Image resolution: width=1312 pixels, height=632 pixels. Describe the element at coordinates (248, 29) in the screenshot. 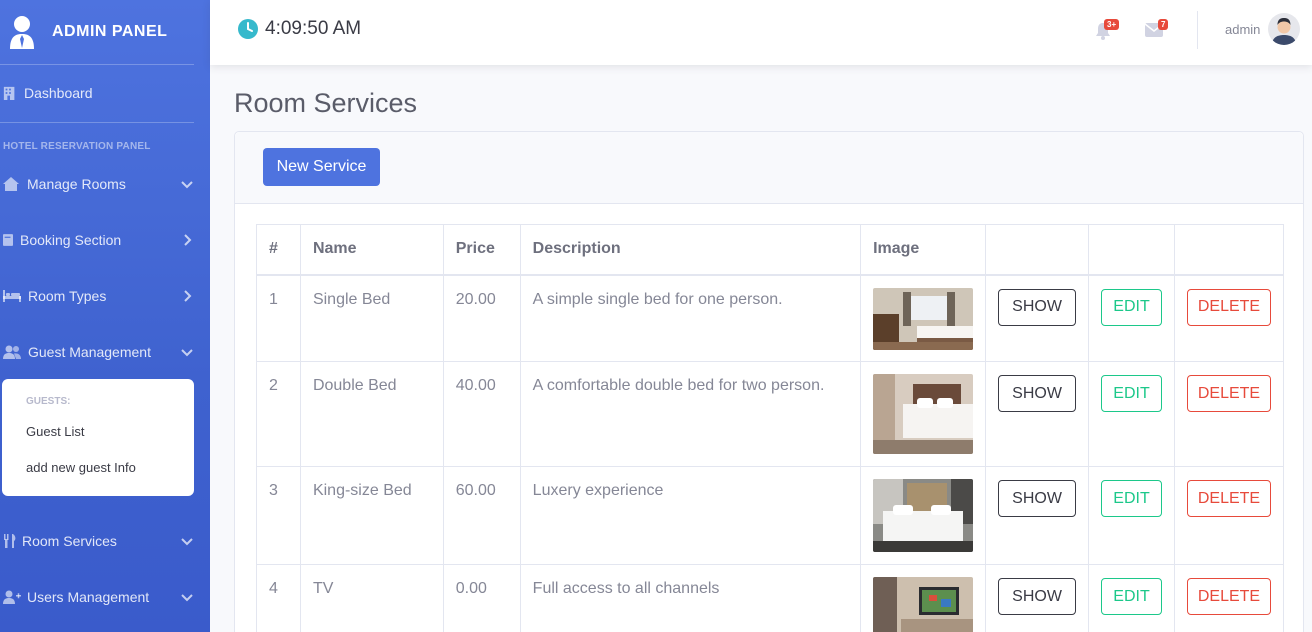

I see `clock-icon` at that location.